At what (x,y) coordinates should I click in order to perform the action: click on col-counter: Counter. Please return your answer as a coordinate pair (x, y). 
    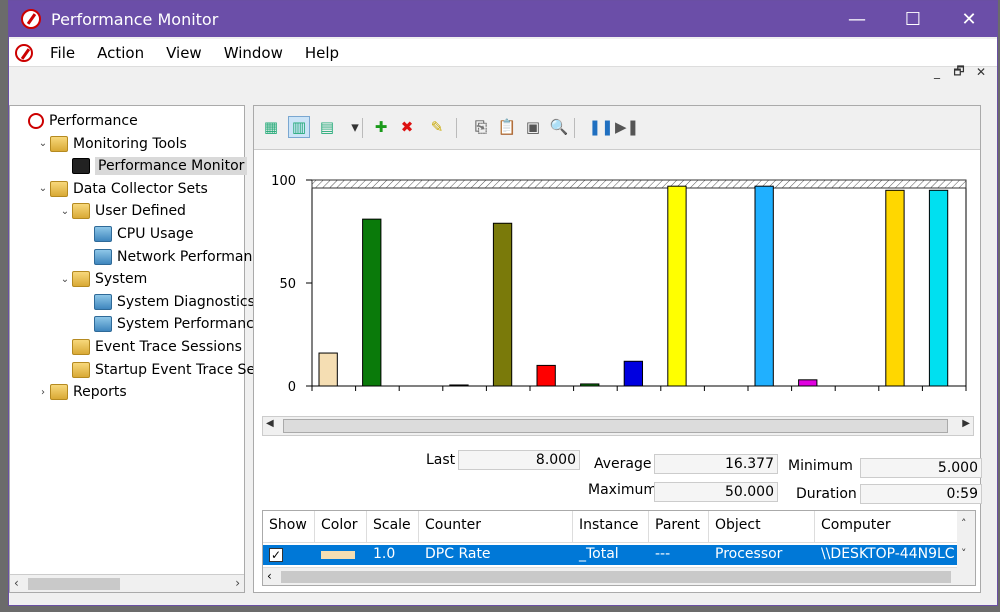
    Looking at the image, I should click on (496, 527).